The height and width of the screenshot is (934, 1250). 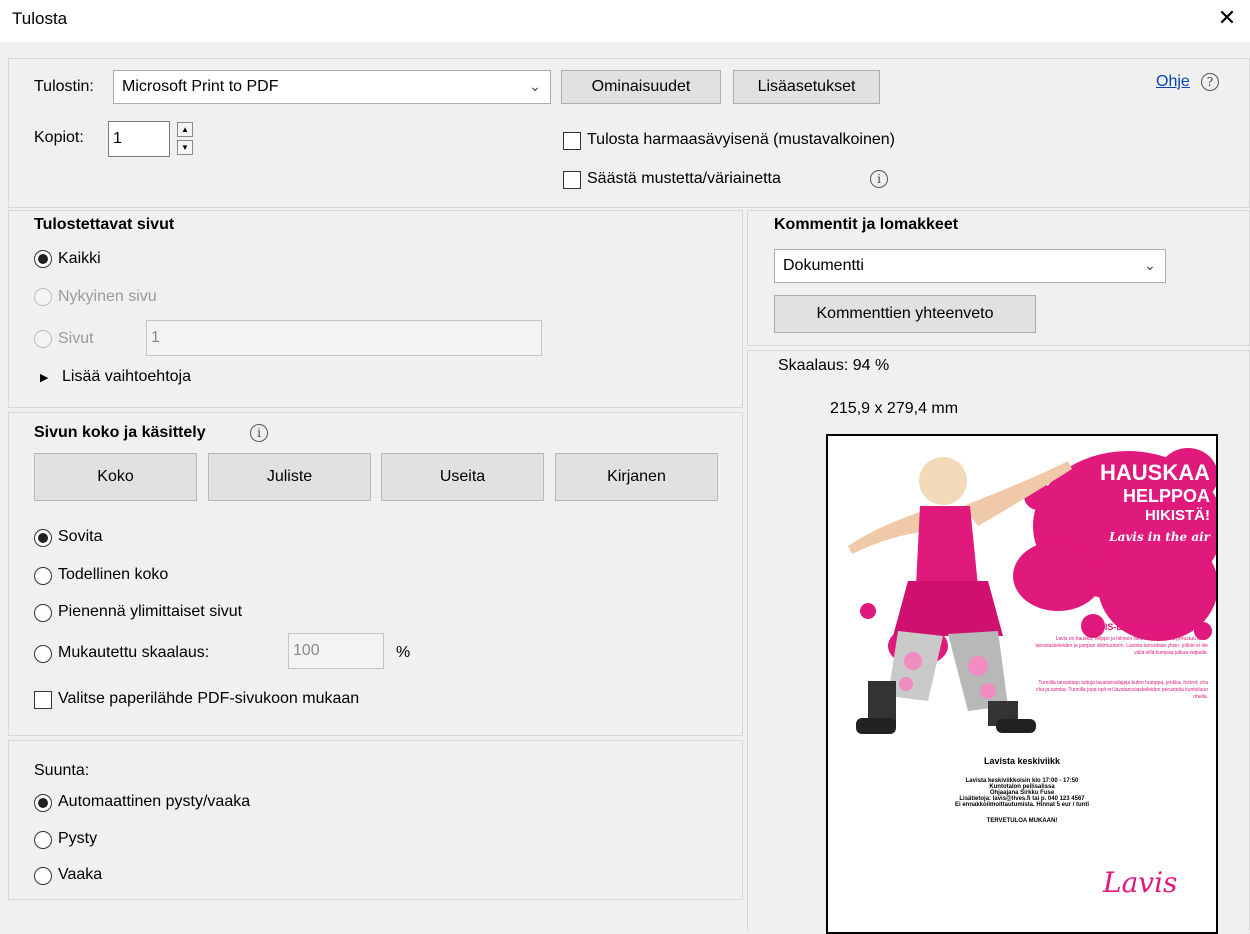 What do you see at coordinates (834, 365) in the screenshot?
I see `scale-readout: Skaalaus: 94 %` at bounding box center [834, 365].